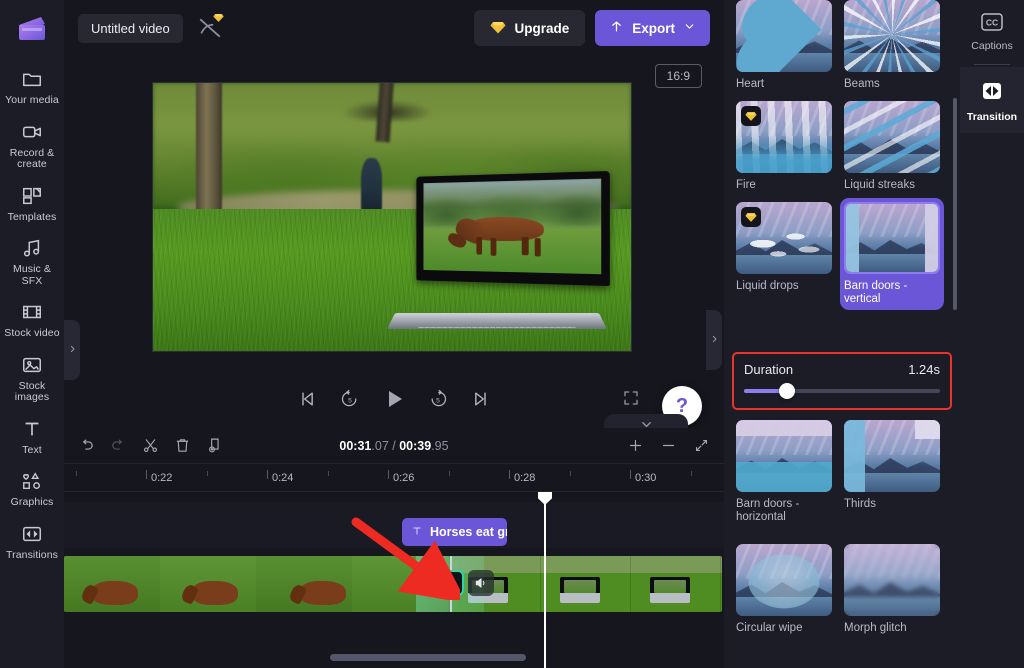 The width and height of the screenshot is (1024, 668). I want to click on no-watermark-slash-icon, so click(210, 26).